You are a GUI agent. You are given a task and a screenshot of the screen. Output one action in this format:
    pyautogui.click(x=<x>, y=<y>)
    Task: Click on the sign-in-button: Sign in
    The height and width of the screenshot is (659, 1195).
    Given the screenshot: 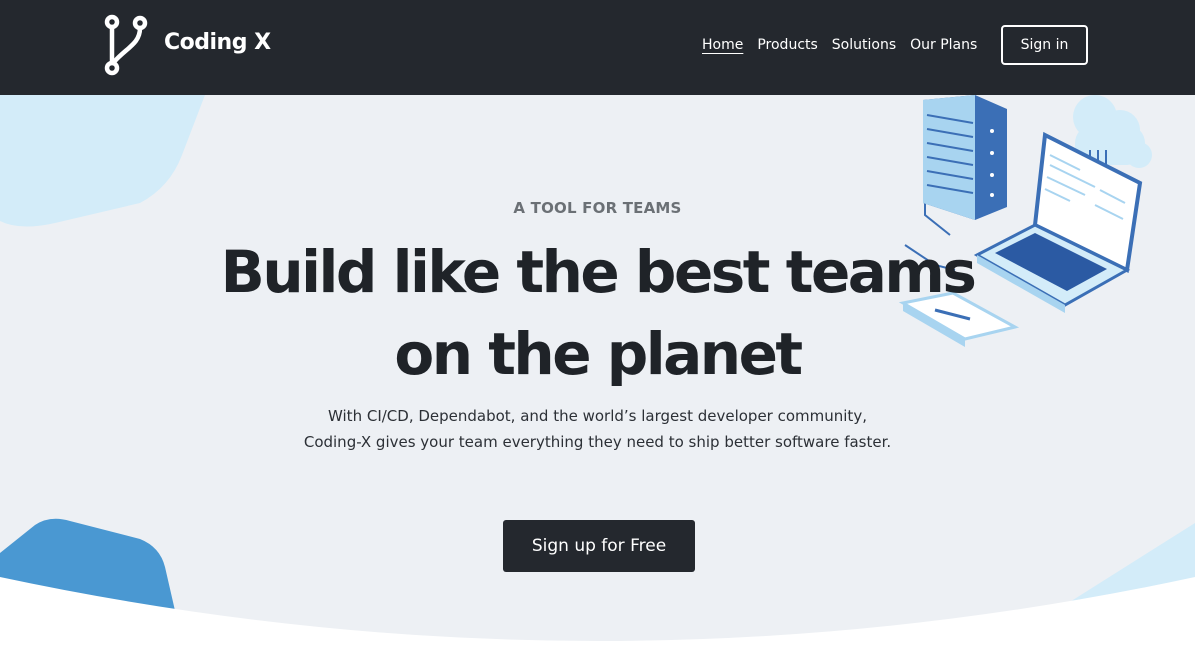 What is the action you would take?
    pyautogui.click(x=1044, y=45)
    